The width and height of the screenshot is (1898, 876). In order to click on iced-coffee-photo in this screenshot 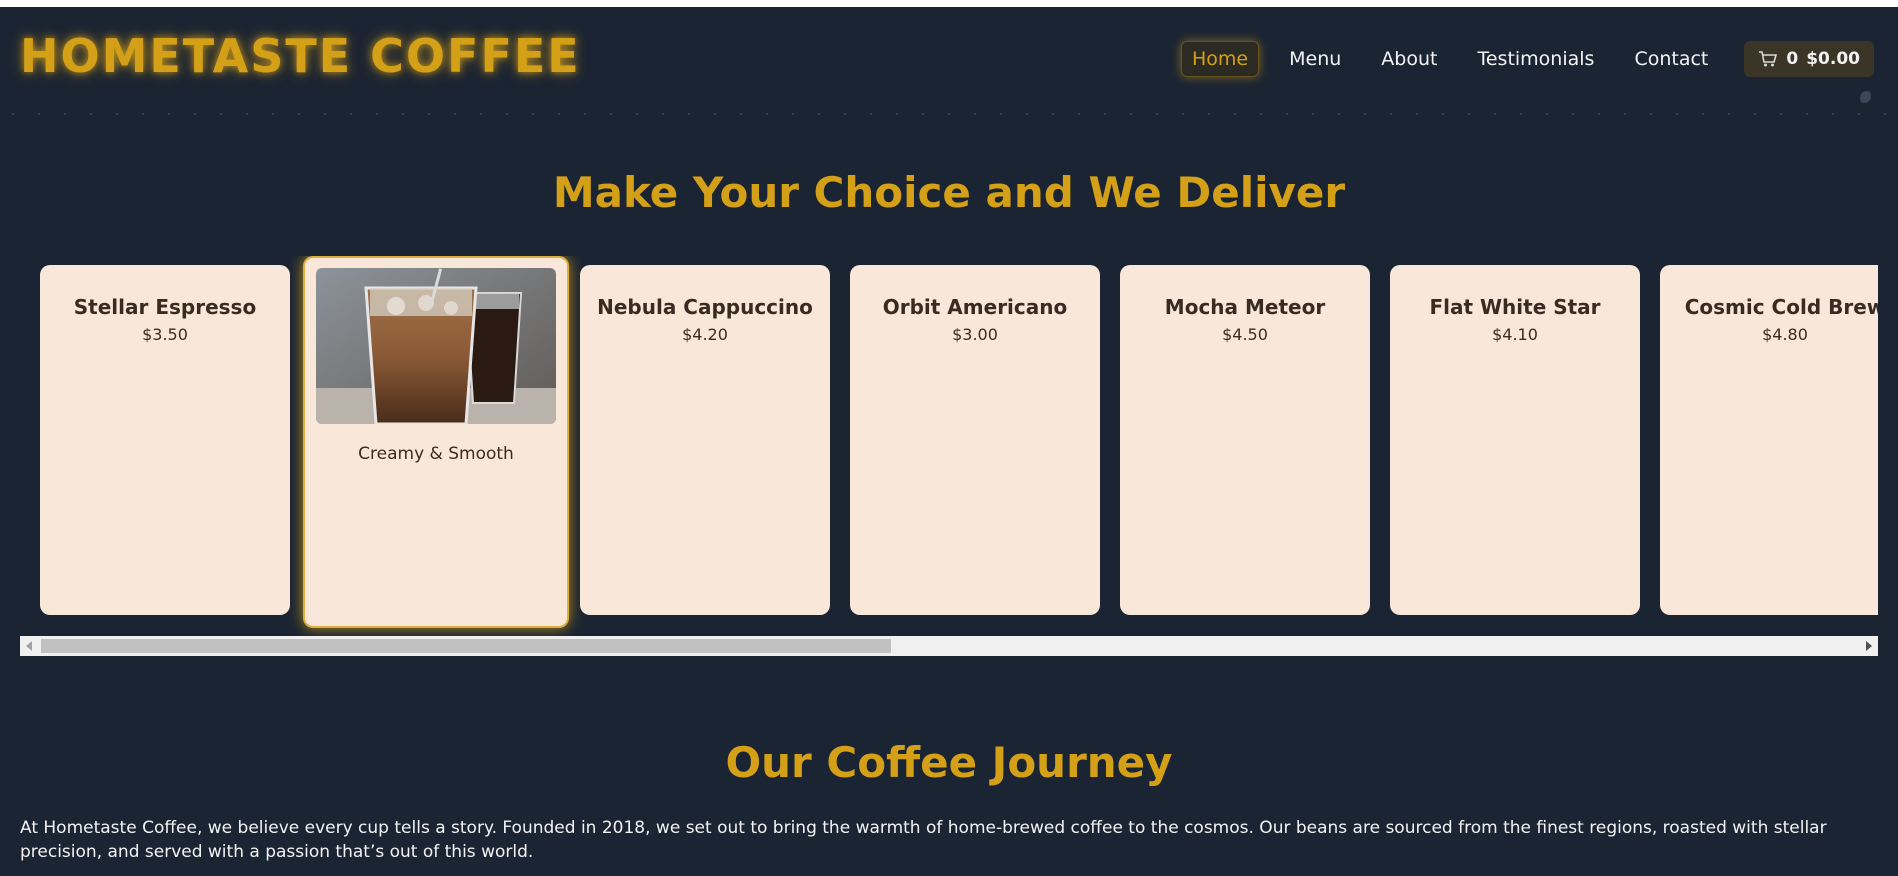, I will do `click(436, 346)`.